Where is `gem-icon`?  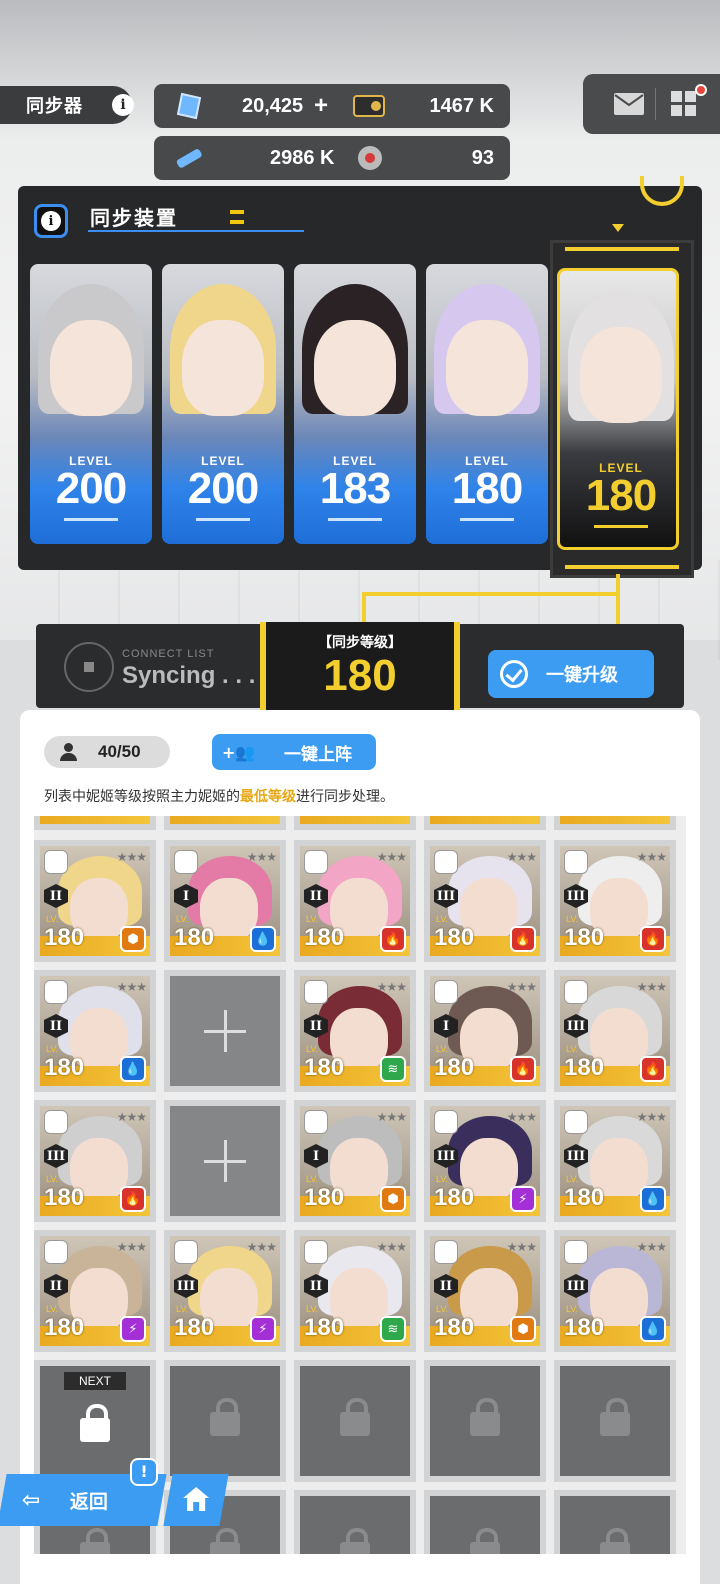
gem-icon is located at coordinates (189, 106).